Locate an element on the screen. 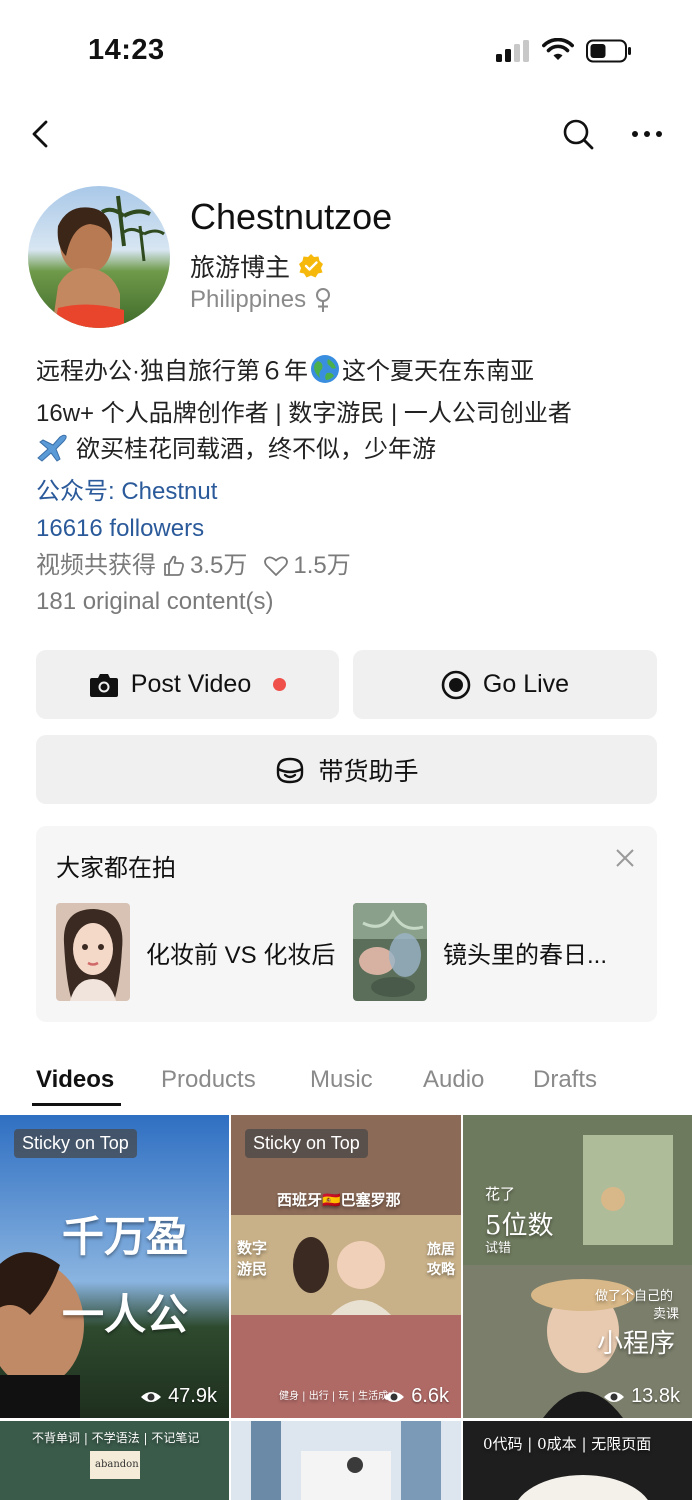 The image size is (692, 1500). tab-audio: Audio is located at coordinates (453, 1080).